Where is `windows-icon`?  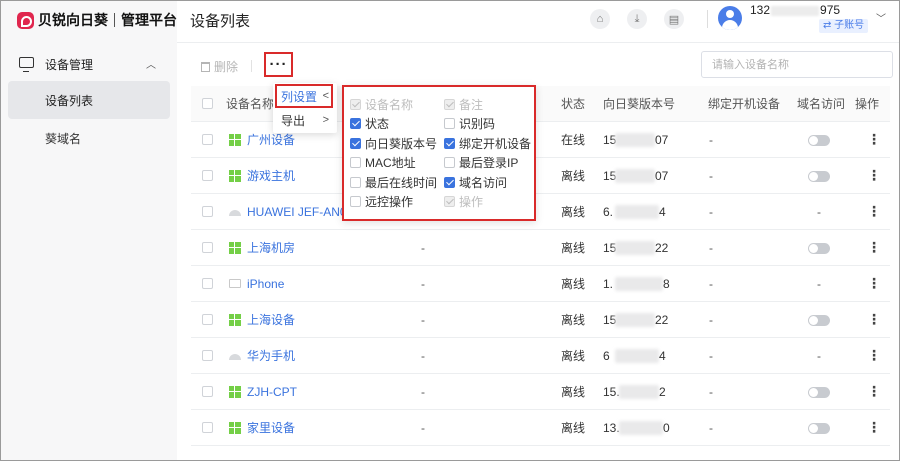 windows-icon is located at coordinates (235, 140).